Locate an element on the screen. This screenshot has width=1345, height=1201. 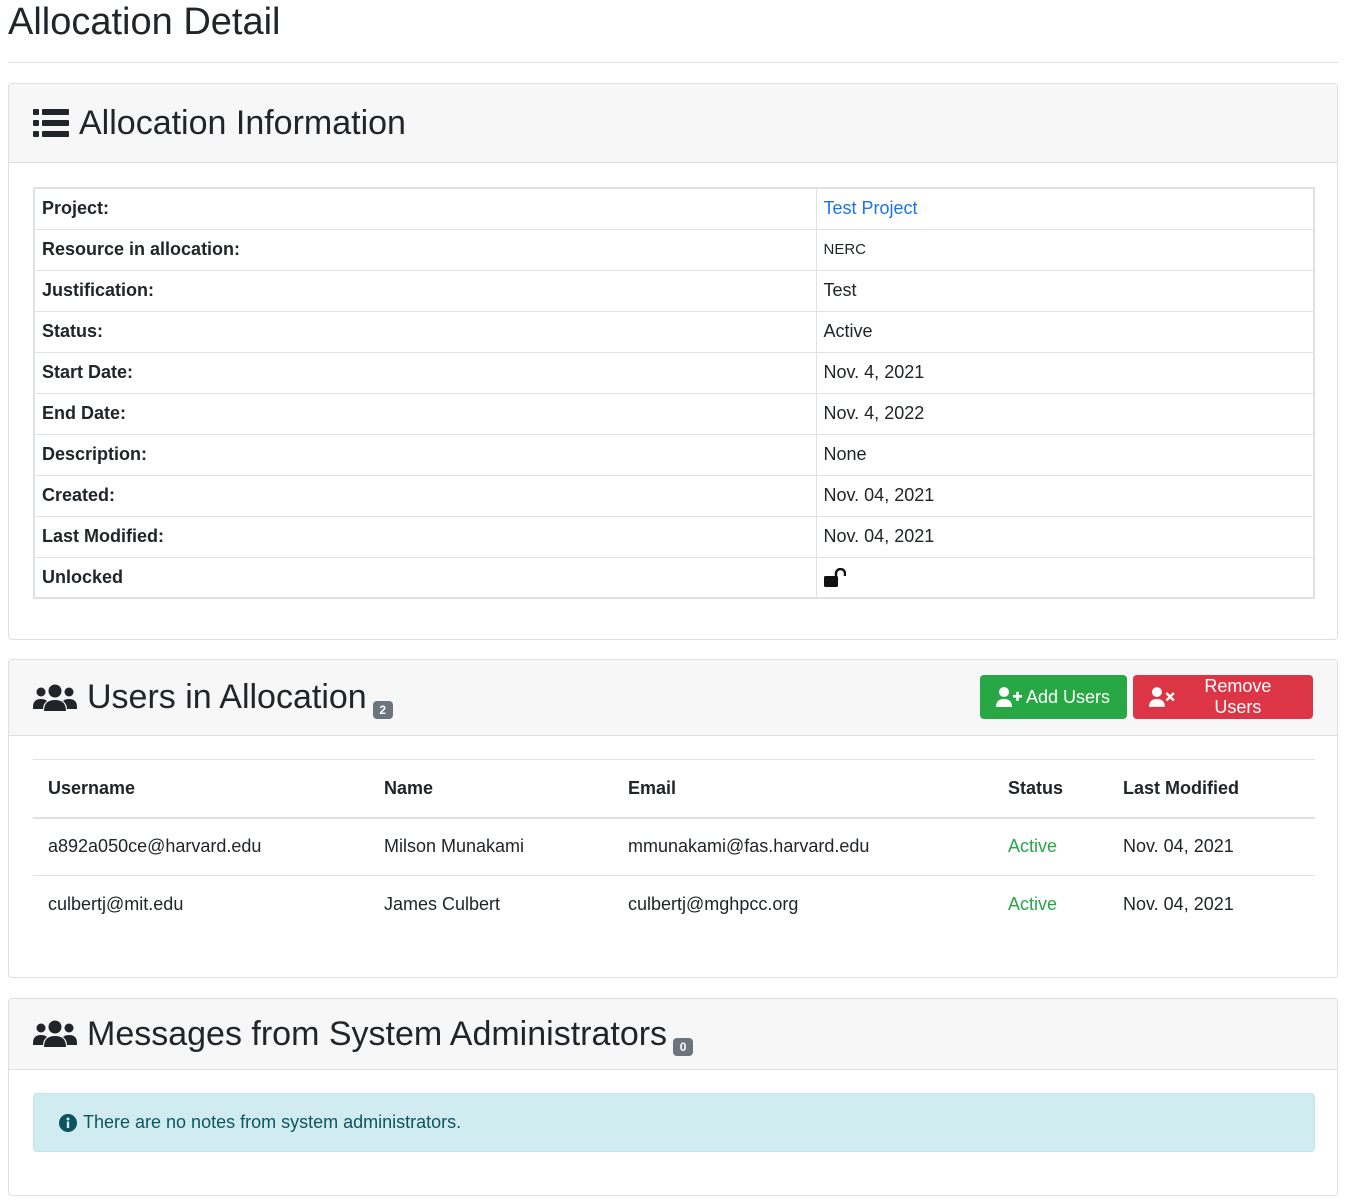
cell-email: mmunakami@fas.harvard.edu is located at coordinates (803, 846).